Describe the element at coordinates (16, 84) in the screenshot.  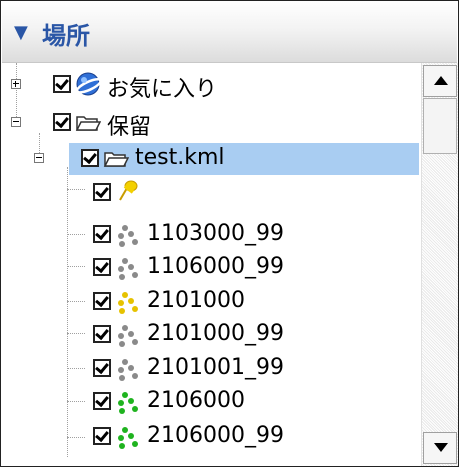
I see `expand-icon` at that location.